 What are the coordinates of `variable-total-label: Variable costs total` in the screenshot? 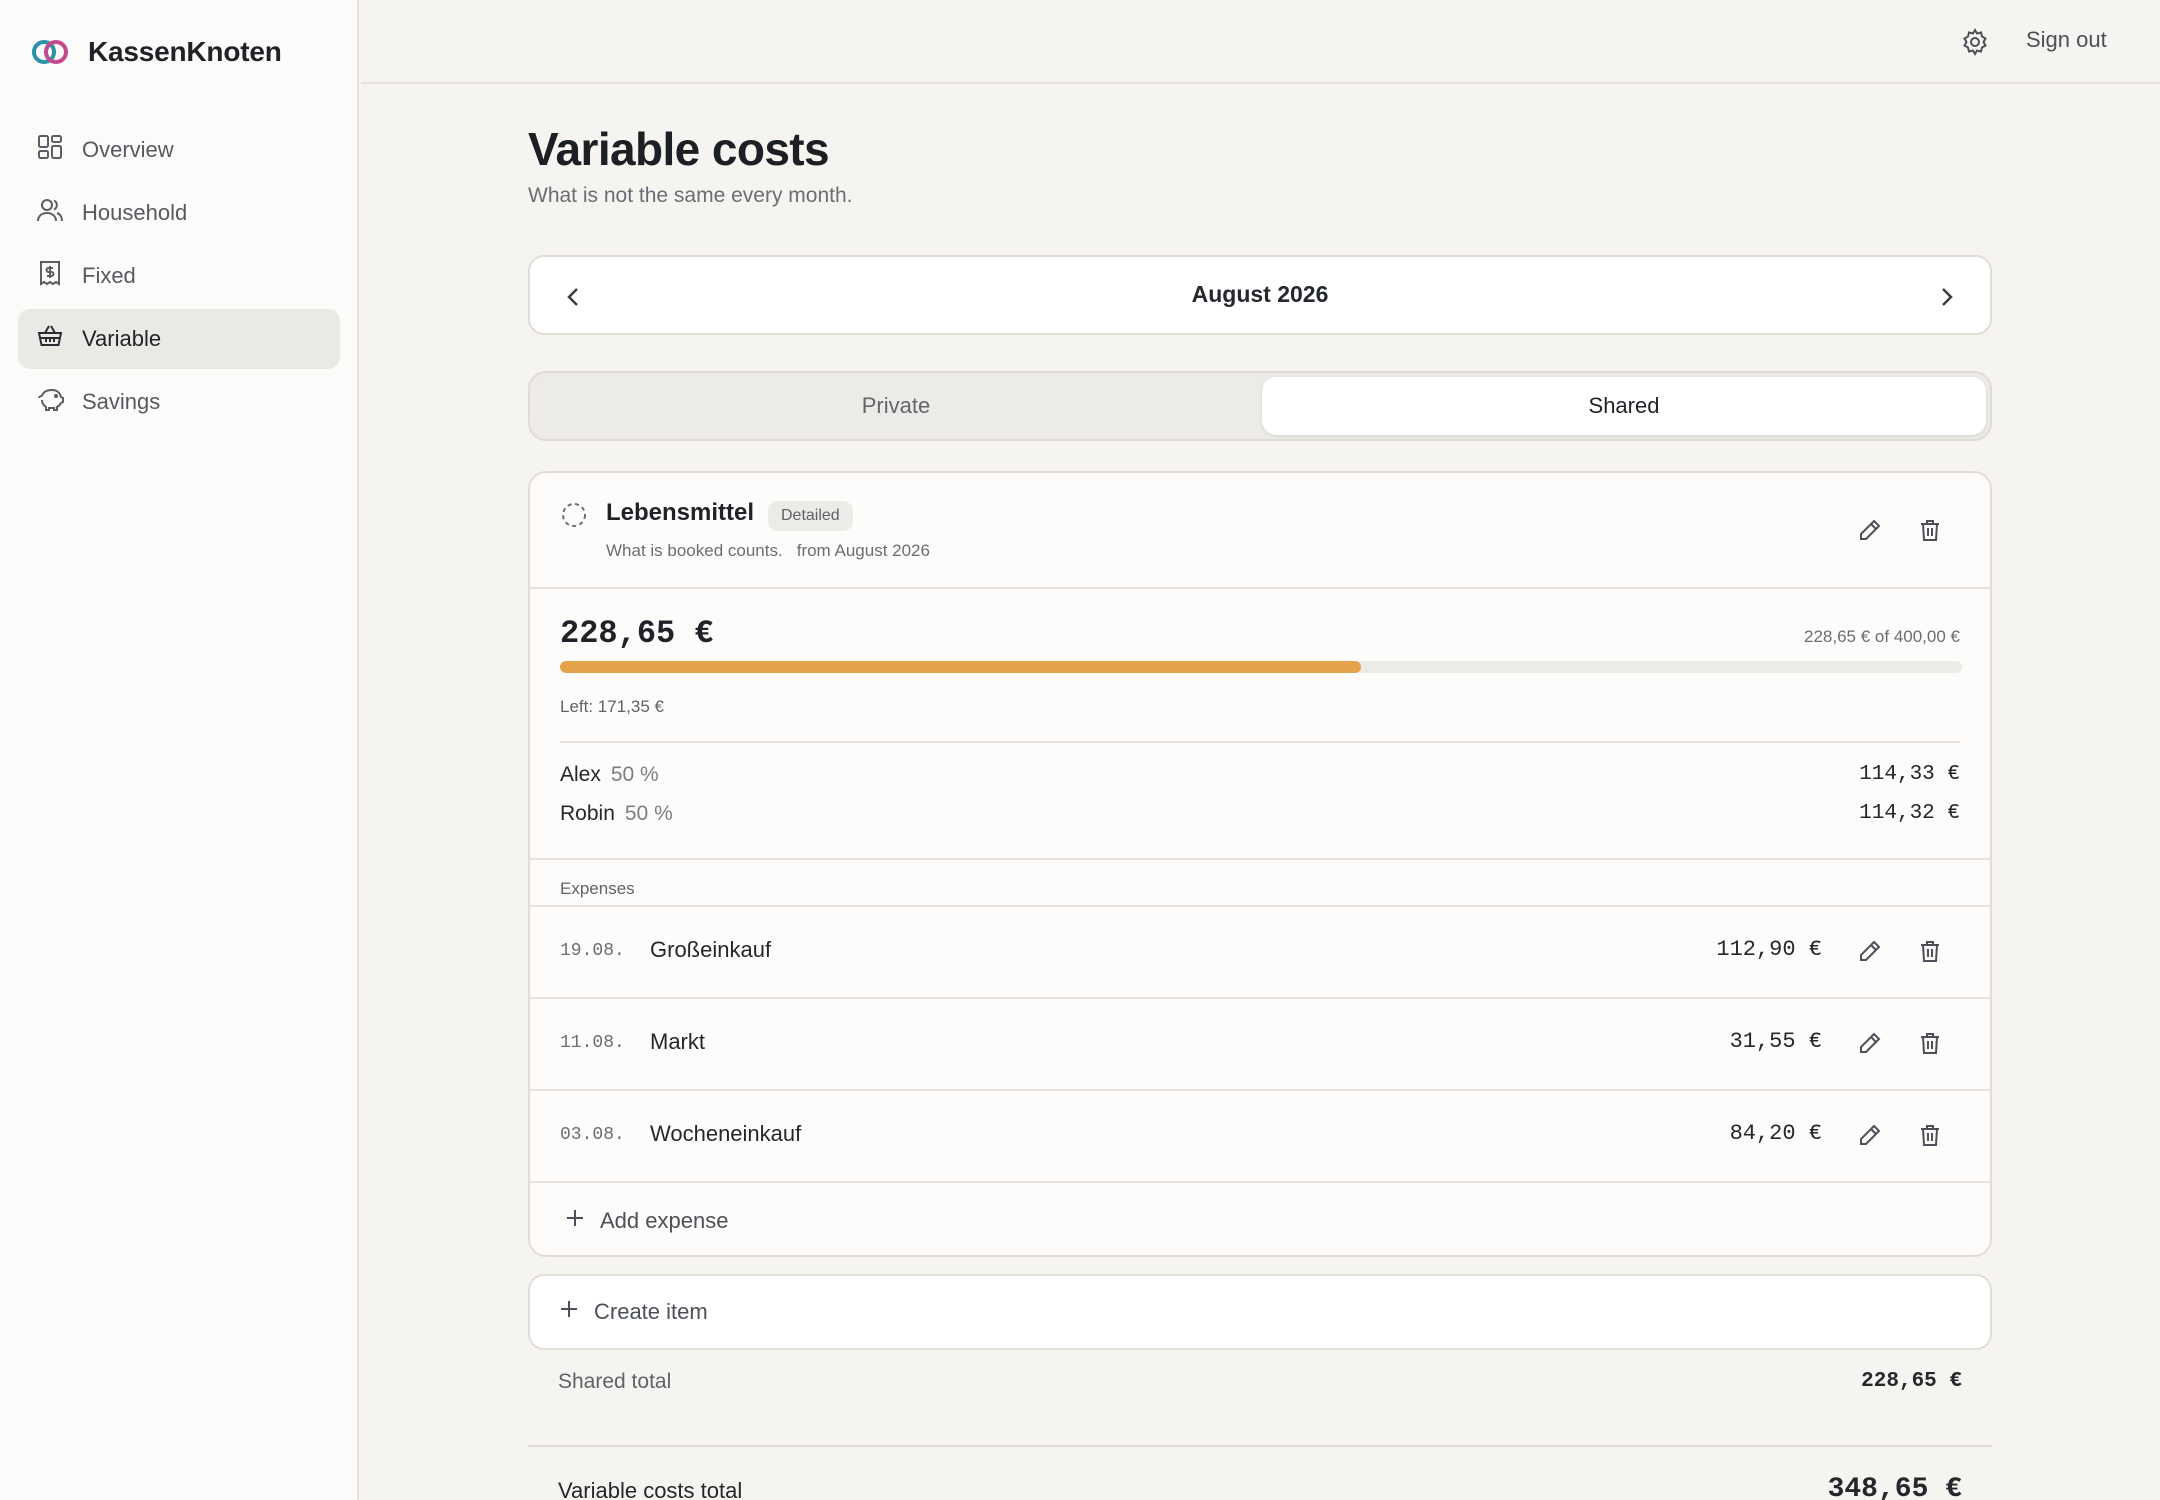 It's located at (650, 1489).